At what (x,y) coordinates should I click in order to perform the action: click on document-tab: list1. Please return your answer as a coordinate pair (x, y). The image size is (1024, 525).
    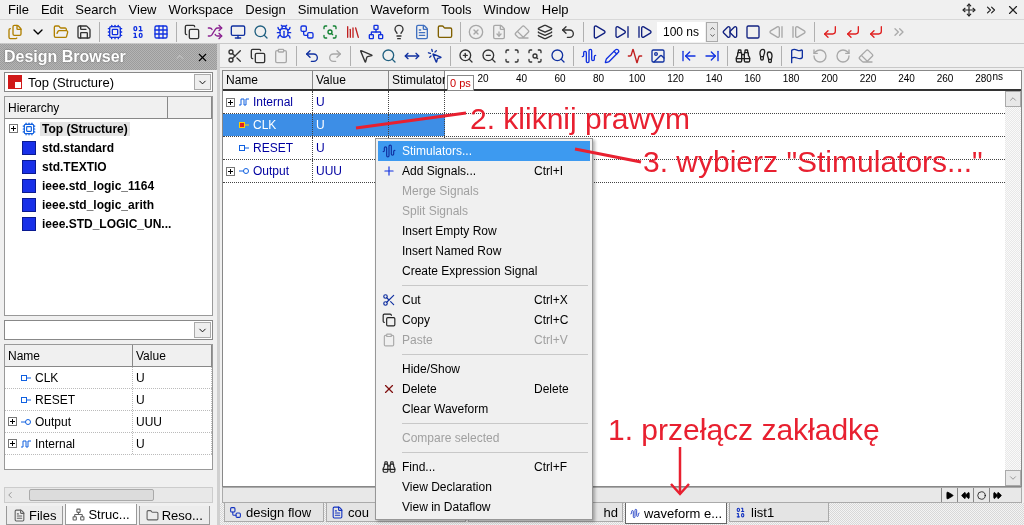
    Looking at the image, I should click on (779, 512).